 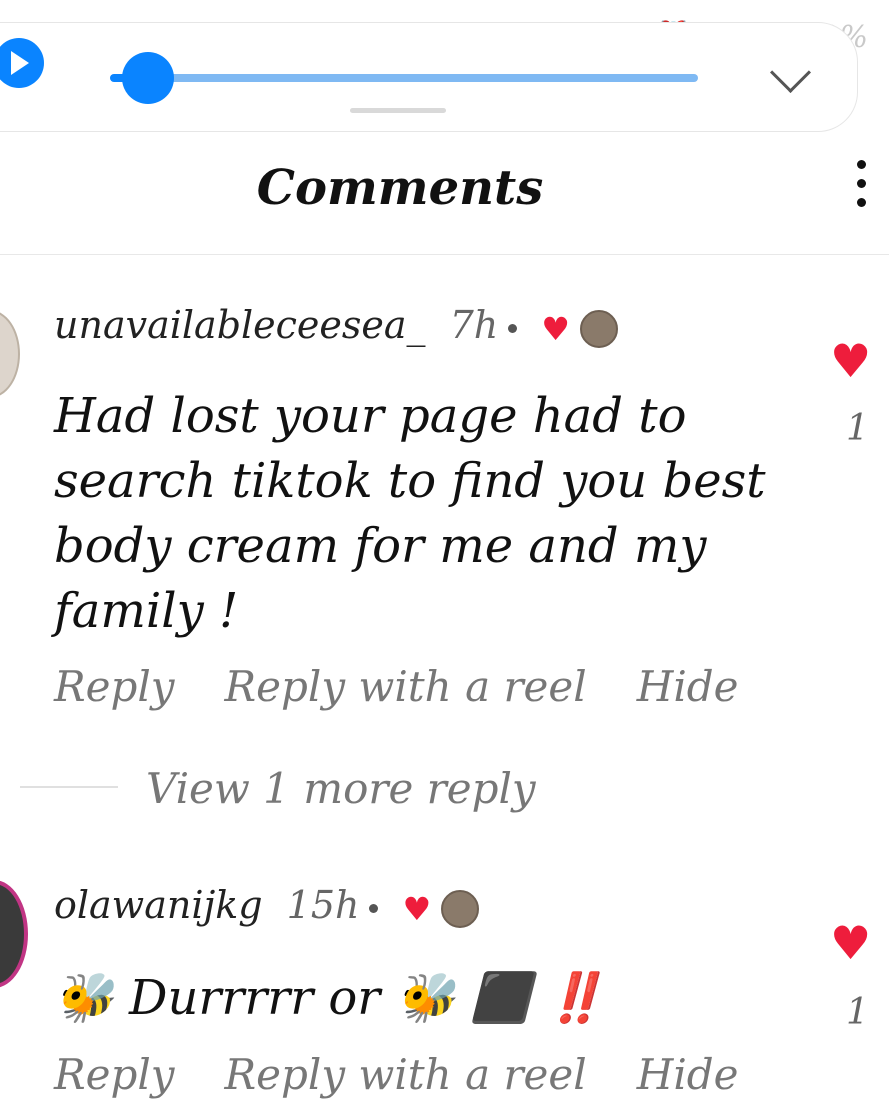 What do you see at coordinates (330, 998) in the screenshot?
I see `comment-text: 🐝 Durrrrr or 🐝 ⬛ ‼️` at bounding box center [330, 998].